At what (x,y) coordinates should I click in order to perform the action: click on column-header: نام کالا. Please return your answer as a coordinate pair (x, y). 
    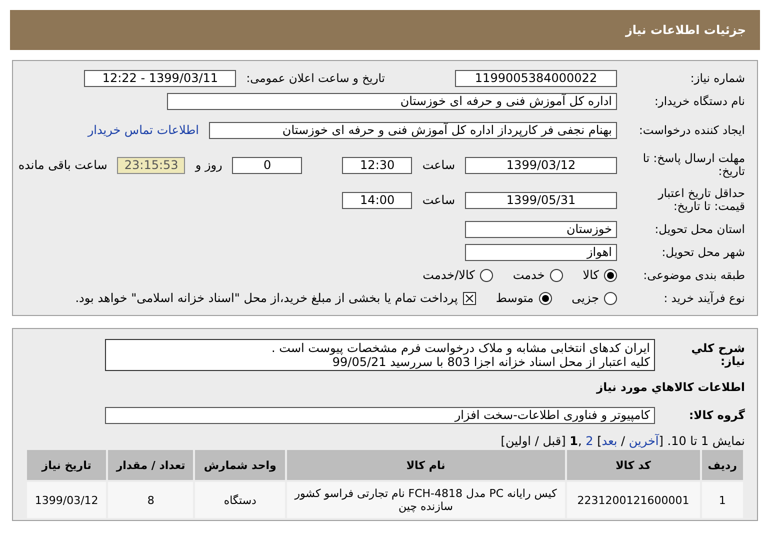
    Looking at the image, I should click on (425, 465).